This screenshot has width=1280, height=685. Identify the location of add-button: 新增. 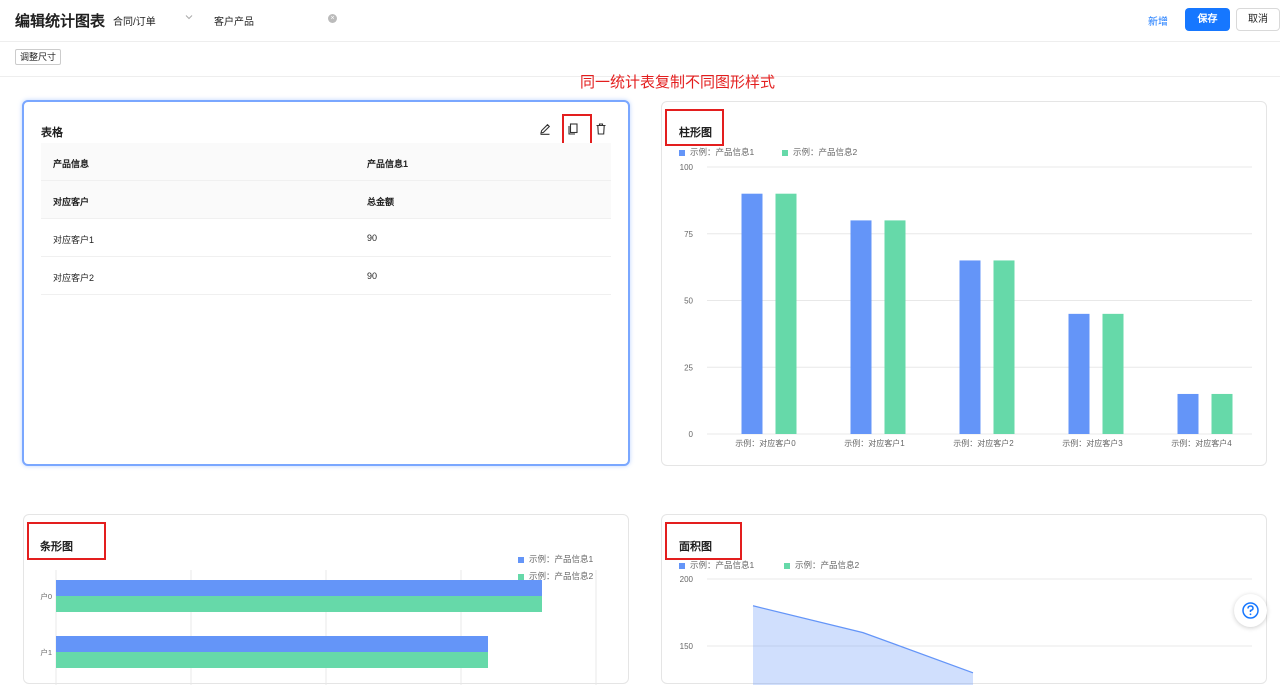
(1158, 20).